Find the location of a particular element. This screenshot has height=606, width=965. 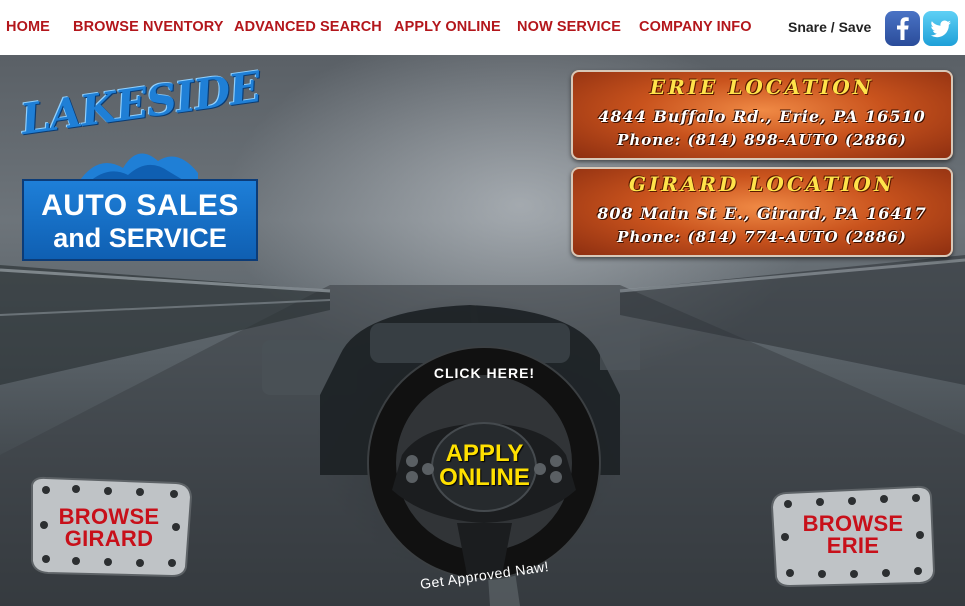

logo-box: AUTO SALES and SERVICE is located at coordinates (140, 220).